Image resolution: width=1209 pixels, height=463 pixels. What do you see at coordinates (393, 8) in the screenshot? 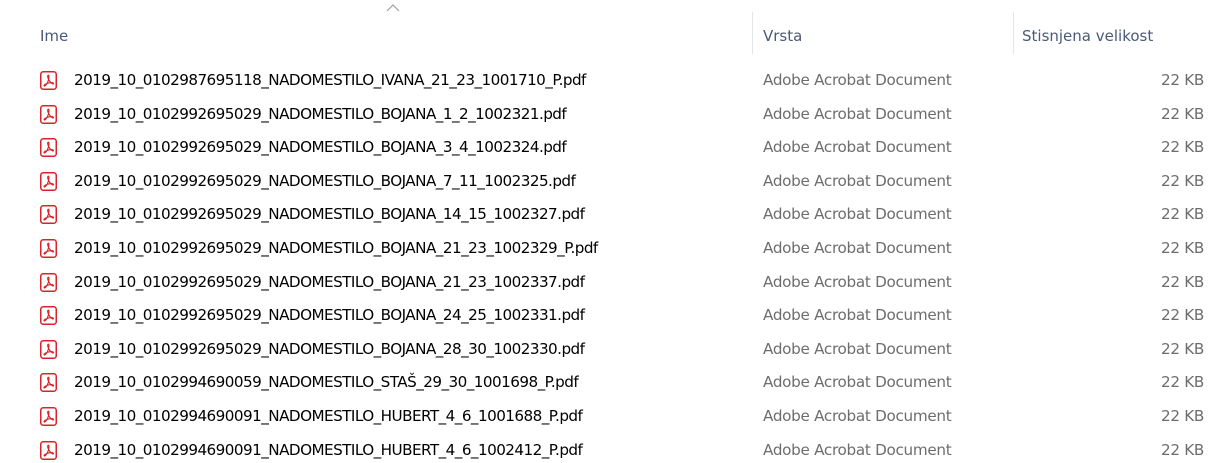
I see `sort-ascending-icon` at bounding box center [393, 8].